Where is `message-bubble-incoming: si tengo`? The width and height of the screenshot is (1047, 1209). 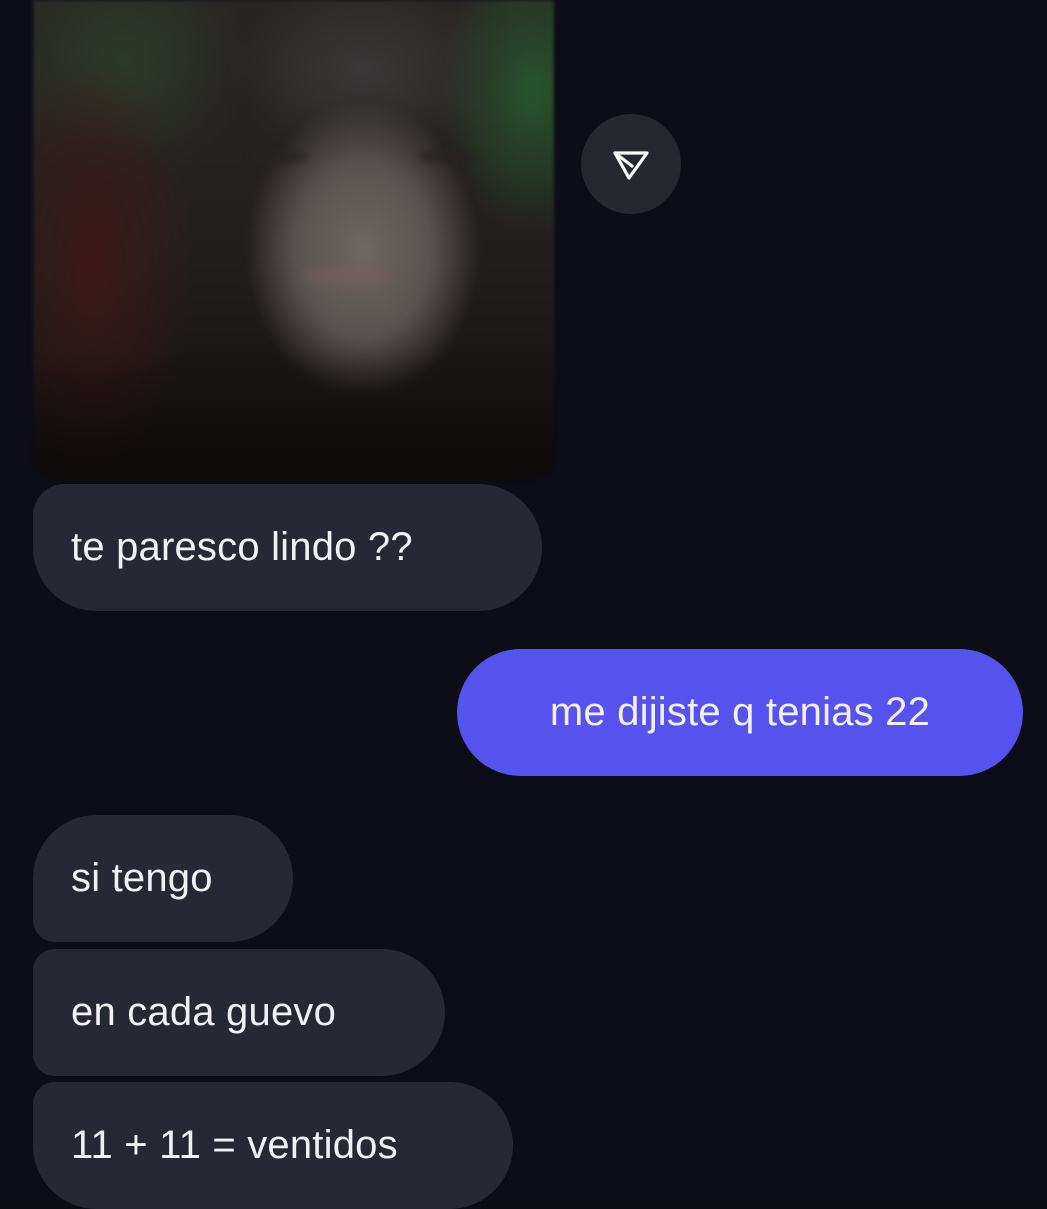 message-bubble-incoming: si tengo is located at coordinates (163, 878).